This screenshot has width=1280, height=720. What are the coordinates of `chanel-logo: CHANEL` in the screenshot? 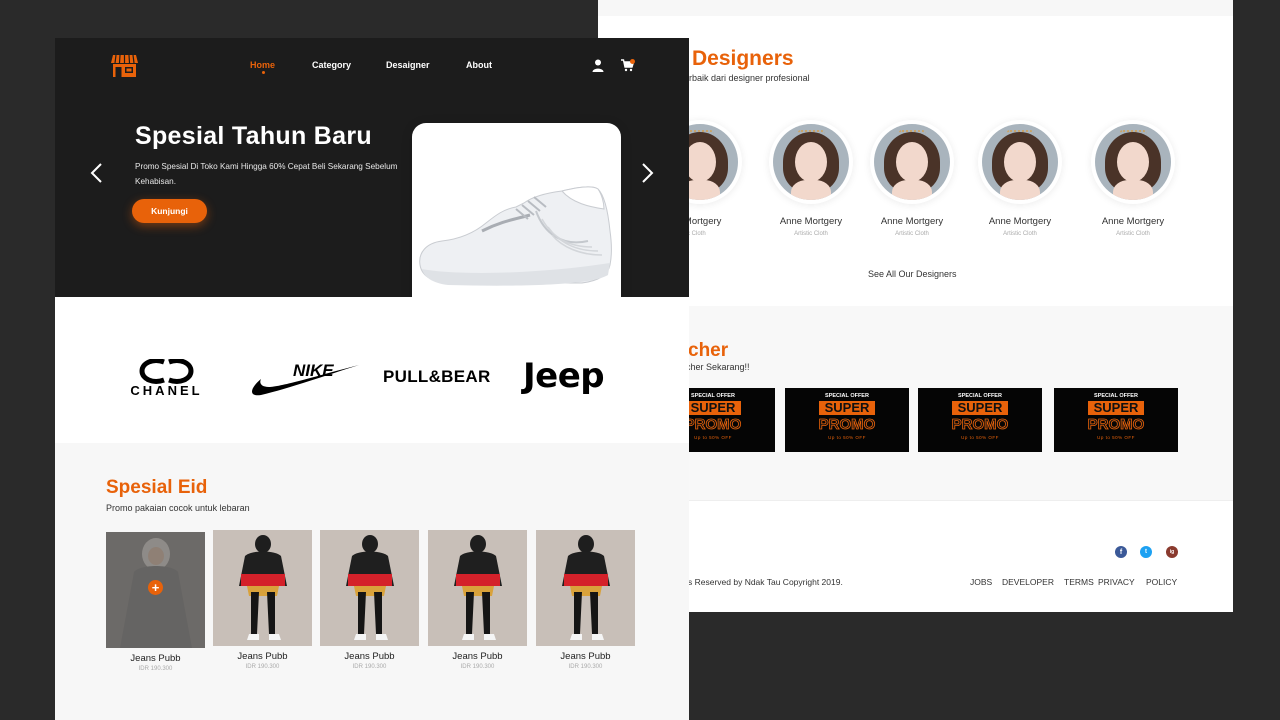 It's located at (166, 379).